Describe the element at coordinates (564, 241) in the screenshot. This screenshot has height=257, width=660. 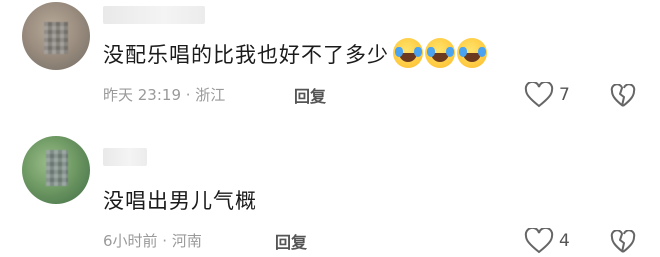
I see `like-count: 4` at that location.